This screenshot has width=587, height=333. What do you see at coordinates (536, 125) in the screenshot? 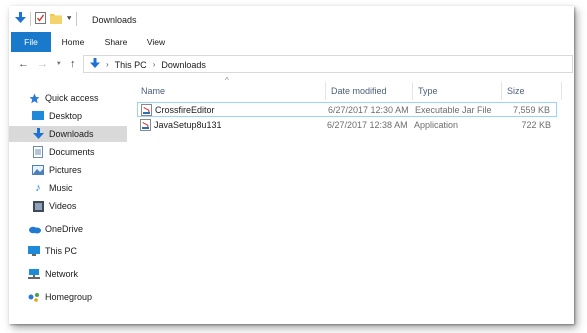
I see `file-size: 722 KB` at bounding box center [536, 125].